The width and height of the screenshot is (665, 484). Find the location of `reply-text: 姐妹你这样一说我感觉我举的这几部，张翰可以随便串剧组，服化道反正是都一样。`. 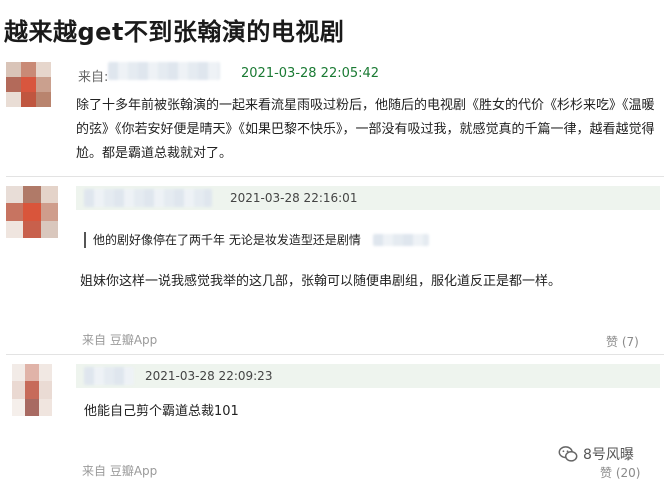

reply-text: 姐妹你这样一说我感觉我举的这几部，张翰可以随便串剧组，服化道反正是都一样。 is located at coordinates (321, 281).